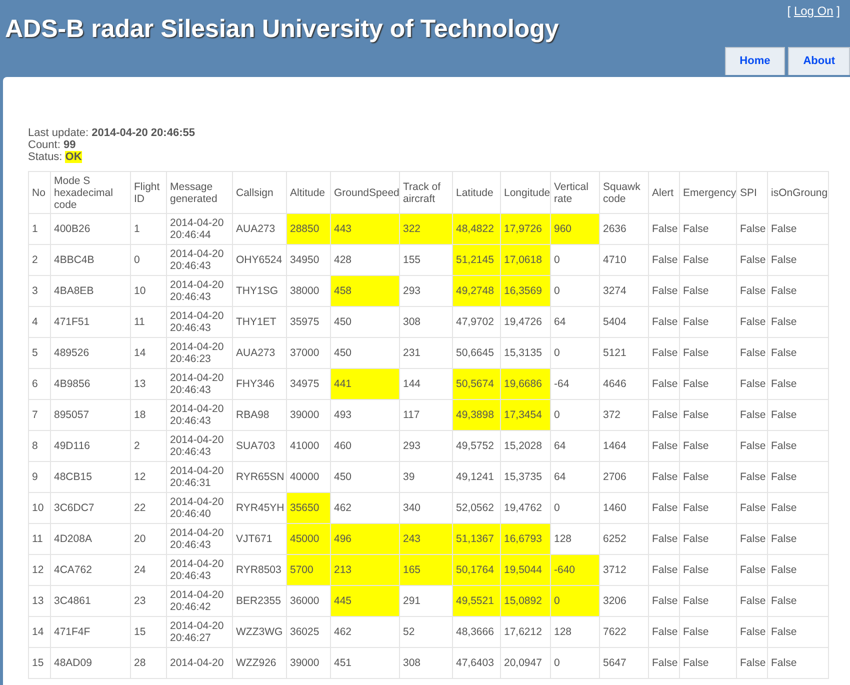 Image resolution: width=850 pixels, height=685 pixels. Describe the element at coordinates (259, 663) in the screenshot. I see `table-cell: WZZ926` at that location.